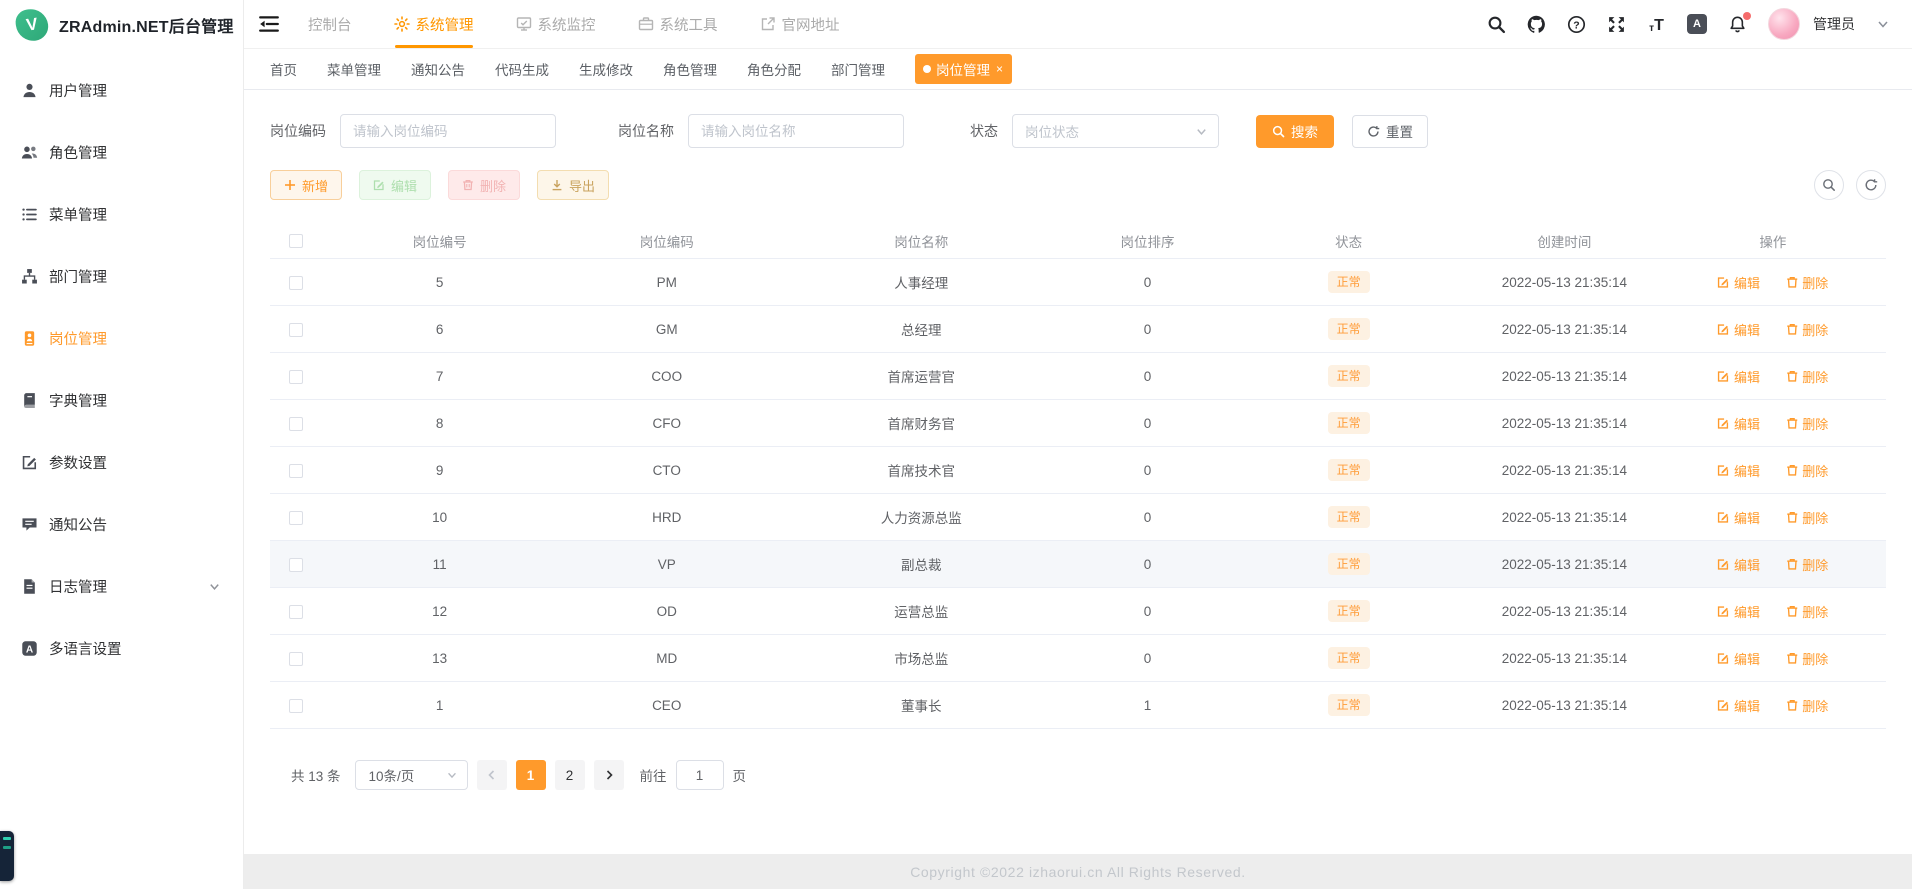 The width and height of the screenshot is (1912, 889). I want to click on font-size-icon: тT, so click(1656, 24).